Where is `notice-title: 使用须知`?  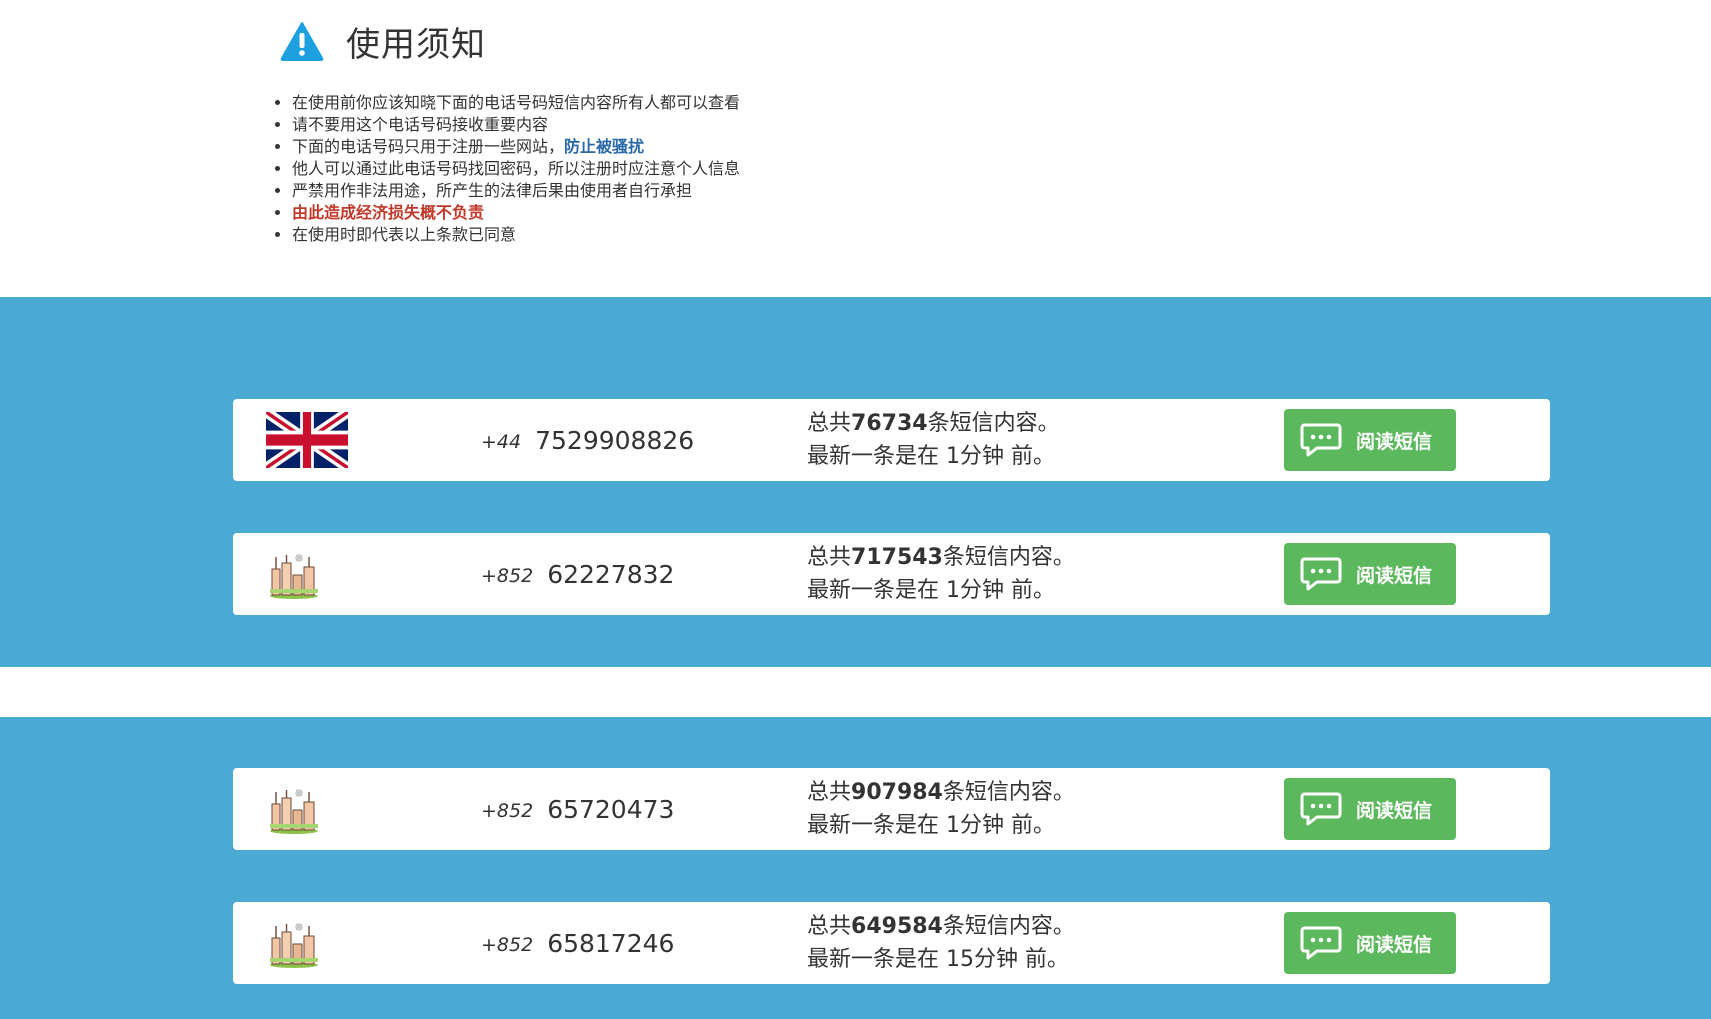
notice-title: 使用须知 is located at coordinates (416, 44).